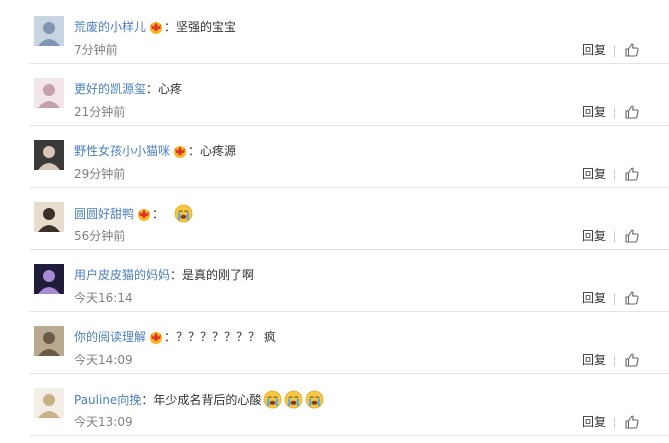  I want to click on comment-time: 今天14:09, so click(103, 360).